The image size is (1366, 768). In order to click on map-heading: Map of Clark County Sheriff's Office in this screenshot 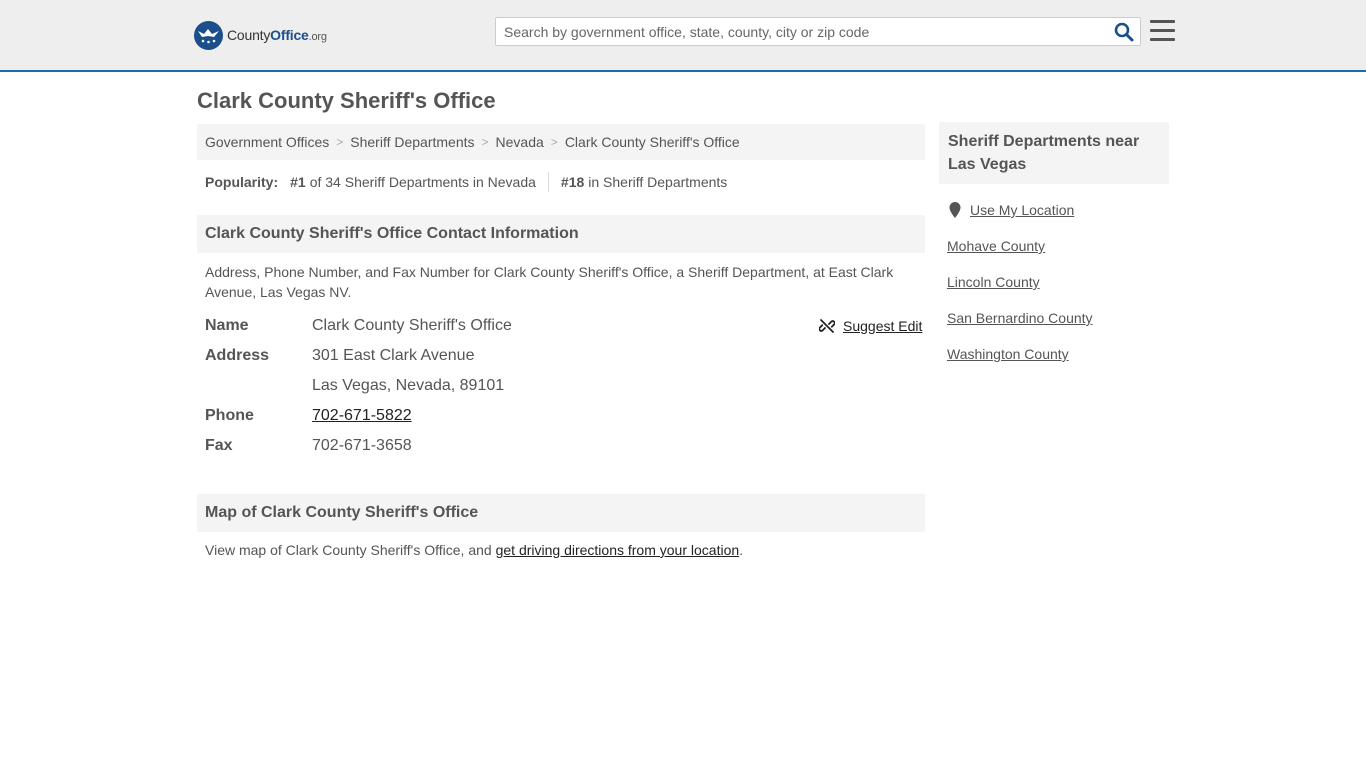, I will do `click(561, 513)`.